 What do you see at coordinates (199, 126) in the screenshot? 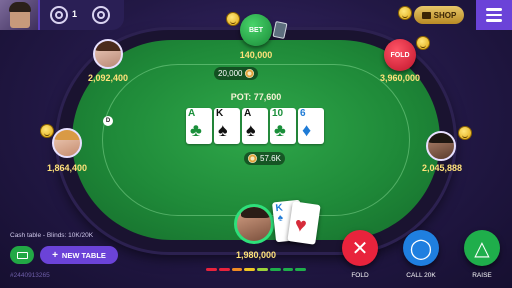
I see `board-card-1: A ♣` at bounding box center [199, 126].